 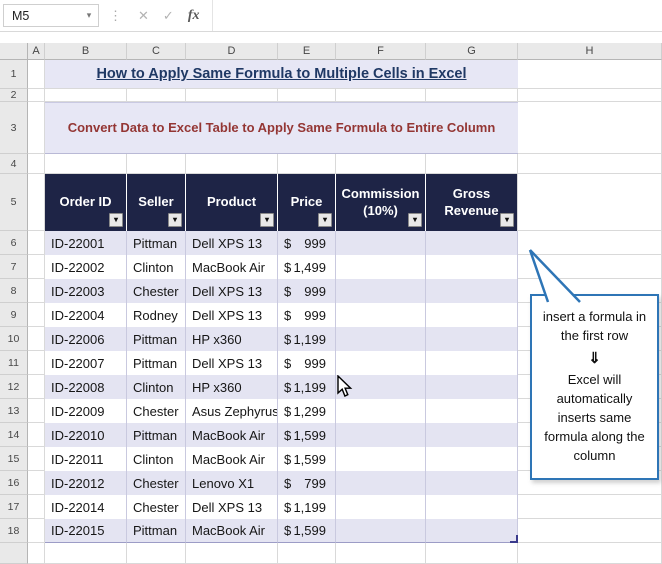 What do you see at coordinates (86, 531) in the screenshot?
I see `cell-order-id: ID-22015` at bounding box center [86, 531].